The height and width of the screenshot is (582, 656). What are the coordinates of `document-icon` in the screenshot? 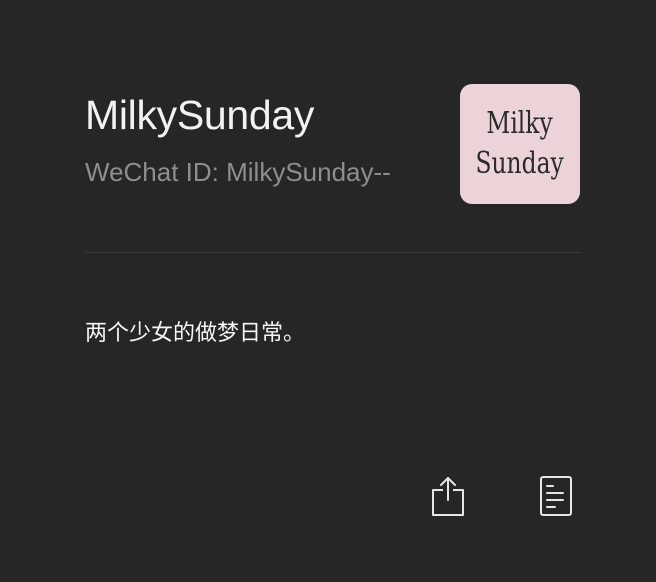 It's located at (556, 496).